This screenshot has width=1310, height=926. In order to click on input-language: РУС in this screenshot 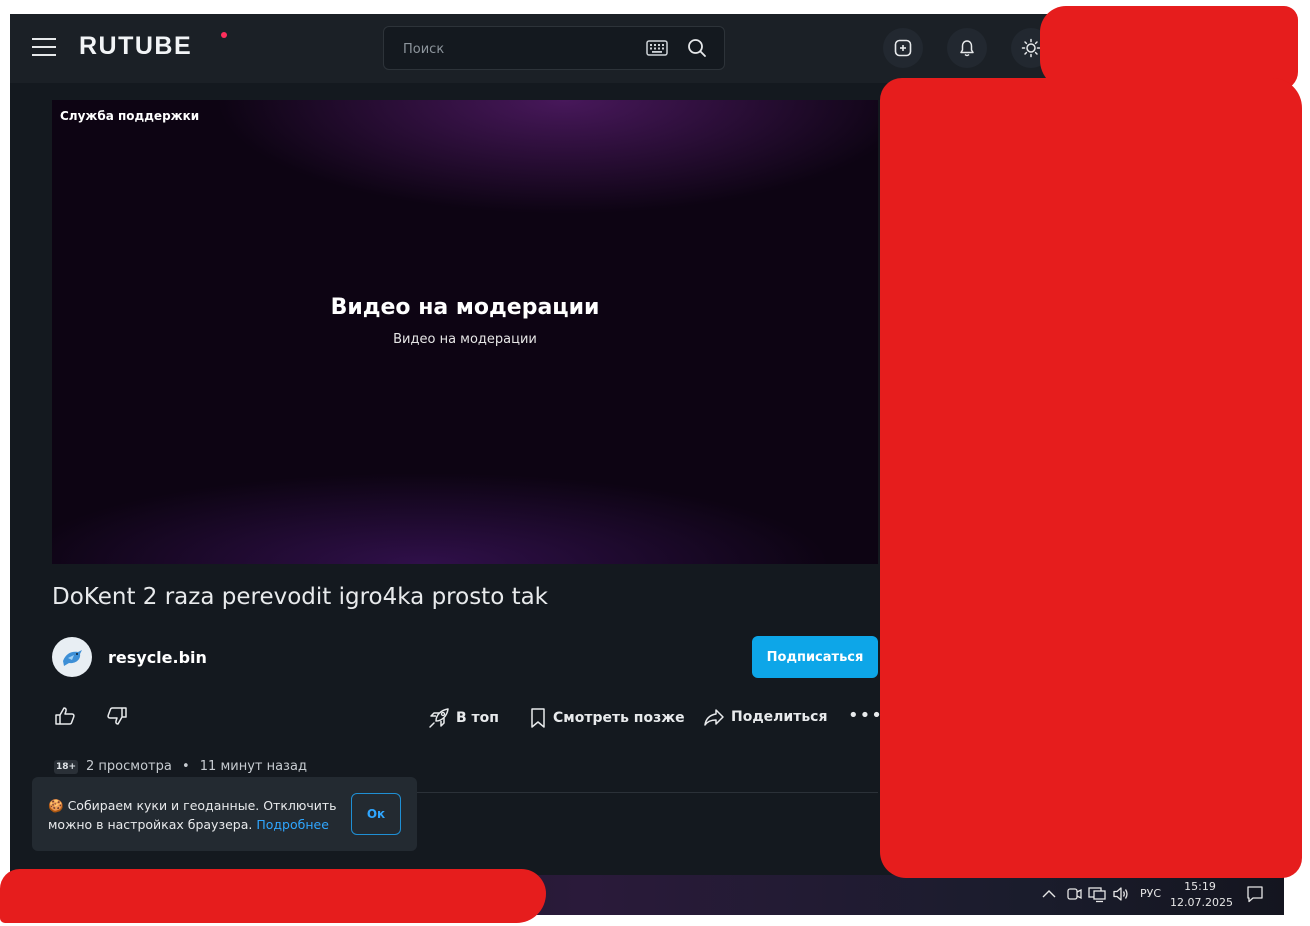, I will do `click(1150, 893)`.